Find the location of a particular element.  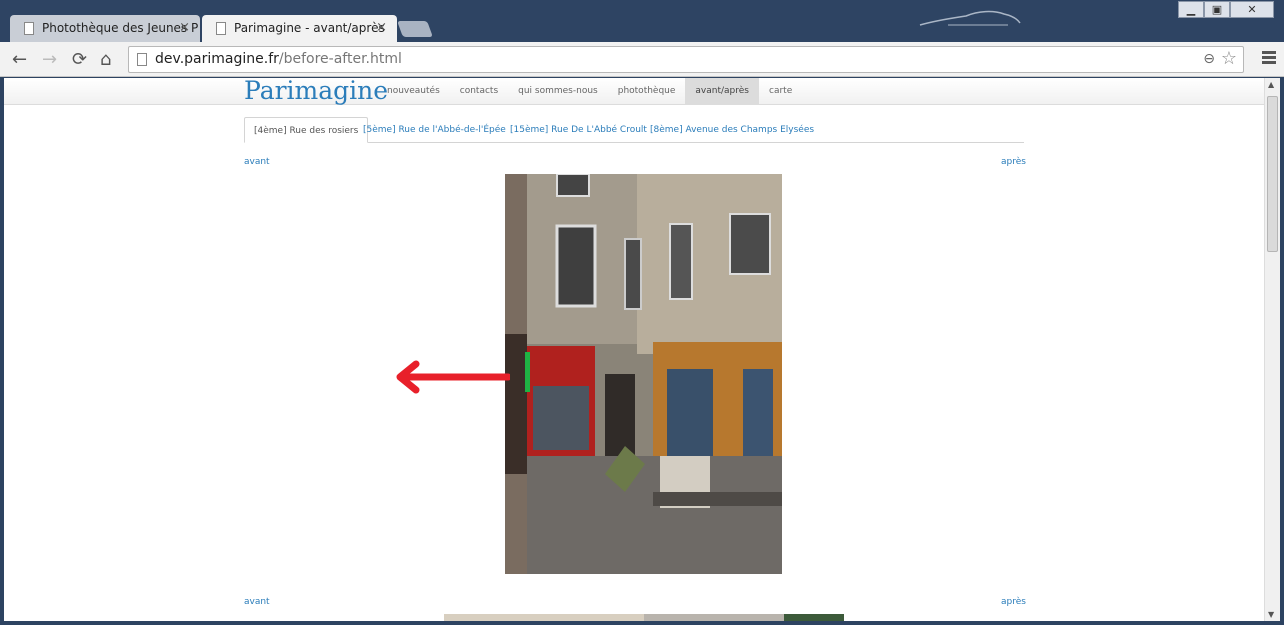

address-bar: dev.parimagine.fr/before-after.html ⊖ ☆ is located at coordinates (686, 59).